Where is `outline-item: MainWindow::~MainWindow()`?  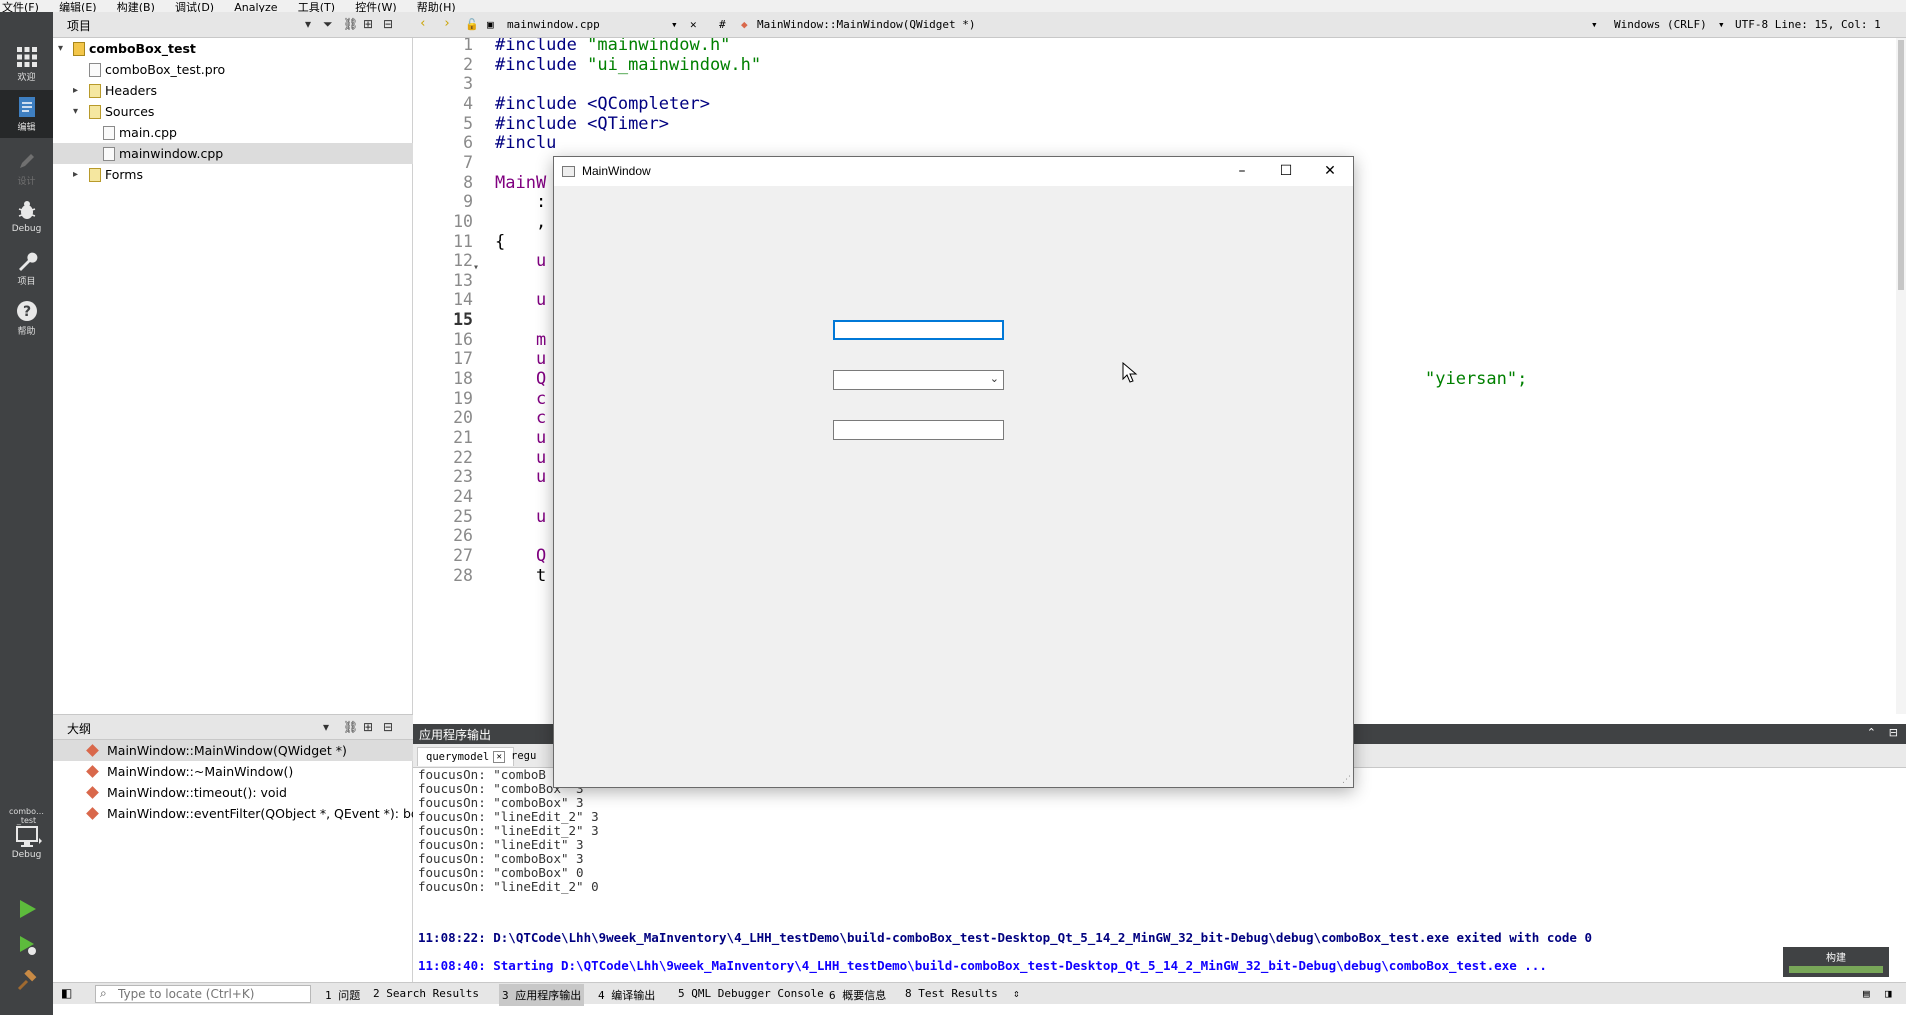
outline-item: MainWindow::~MainWindow() is located at coordinates (233, 771).